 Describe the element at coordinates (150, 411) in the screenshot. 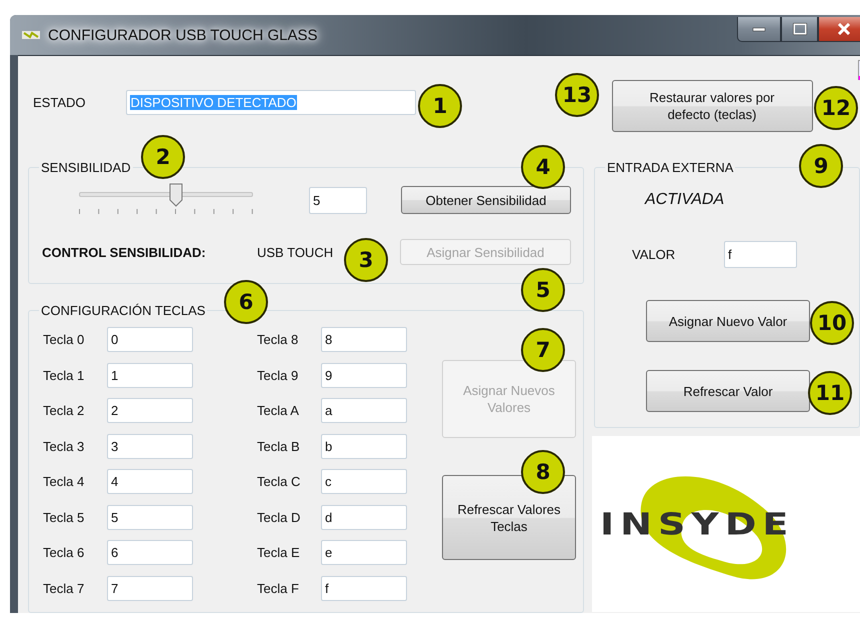

I see `key-value-field: 2` at that location.